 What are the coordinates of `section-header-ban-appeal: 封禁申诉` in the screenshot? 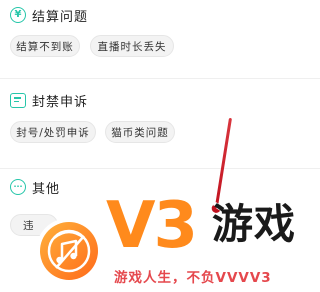 It's located at (49, 100).